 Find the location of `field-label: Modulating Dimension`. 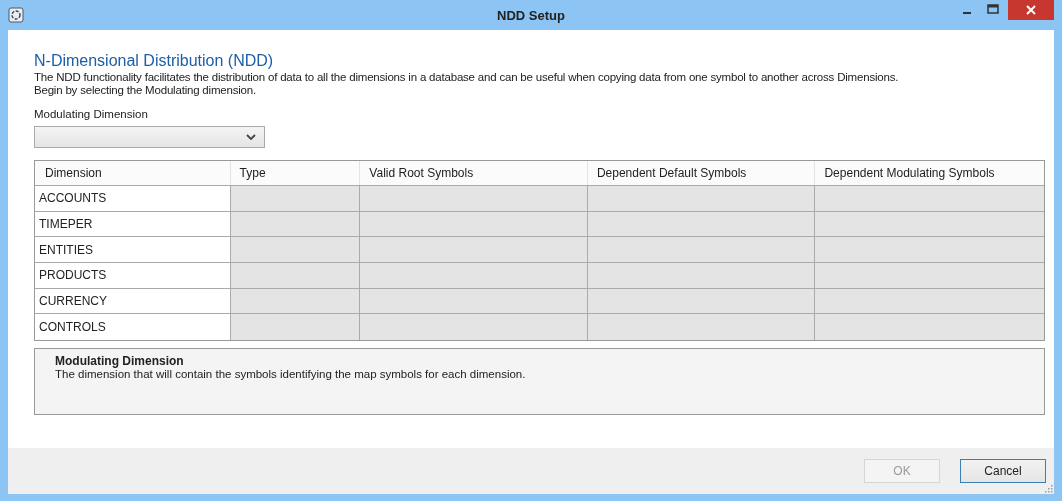

field-label: Modulating Dimension is located at coordinates (91, 114).